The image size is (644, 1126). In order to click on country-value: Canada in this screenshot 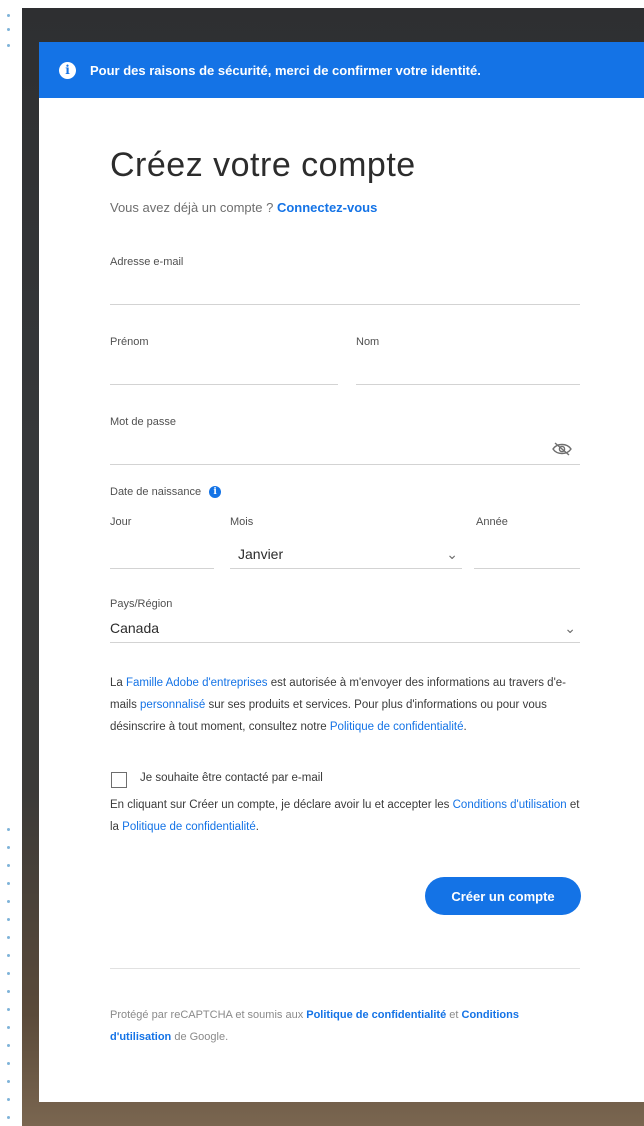, I will do `click(135, 628)`.